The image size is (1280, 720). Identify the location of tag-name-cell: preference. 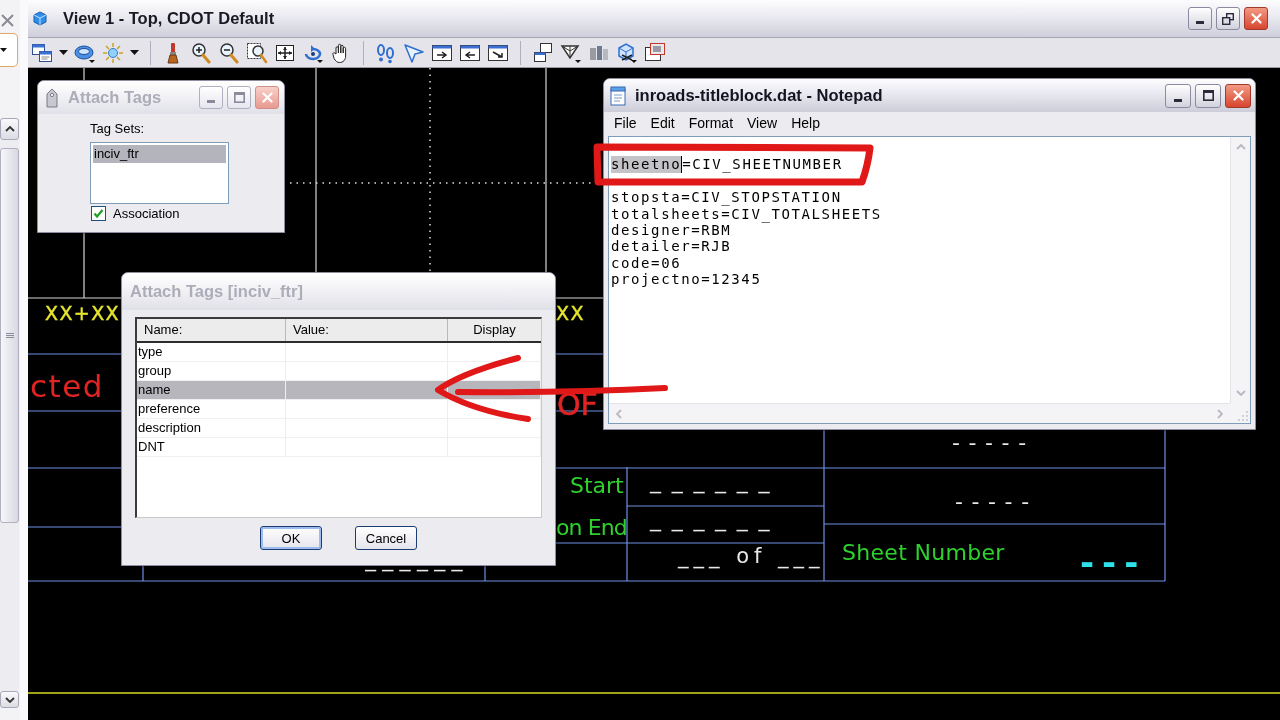
(211, 409).